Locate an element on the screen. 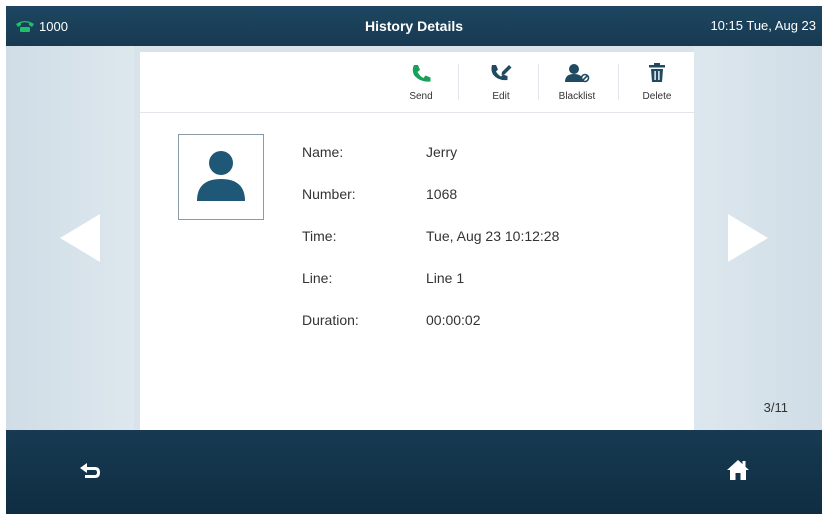 The image size is (828, 520). right-side-pane: 3/11 is located at coordinates (758, 238).